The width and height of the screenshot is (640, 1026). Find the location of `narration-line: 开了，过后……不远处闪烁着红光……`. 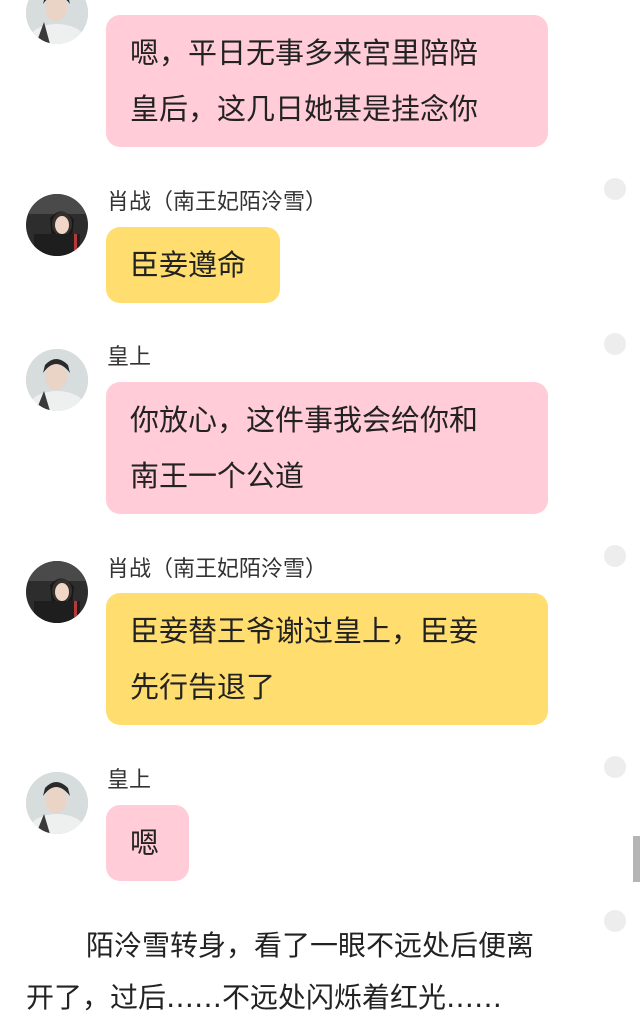

narration-line: 开了，过后……不远处闪烁着红光…… is located at coordinates (264, 997).